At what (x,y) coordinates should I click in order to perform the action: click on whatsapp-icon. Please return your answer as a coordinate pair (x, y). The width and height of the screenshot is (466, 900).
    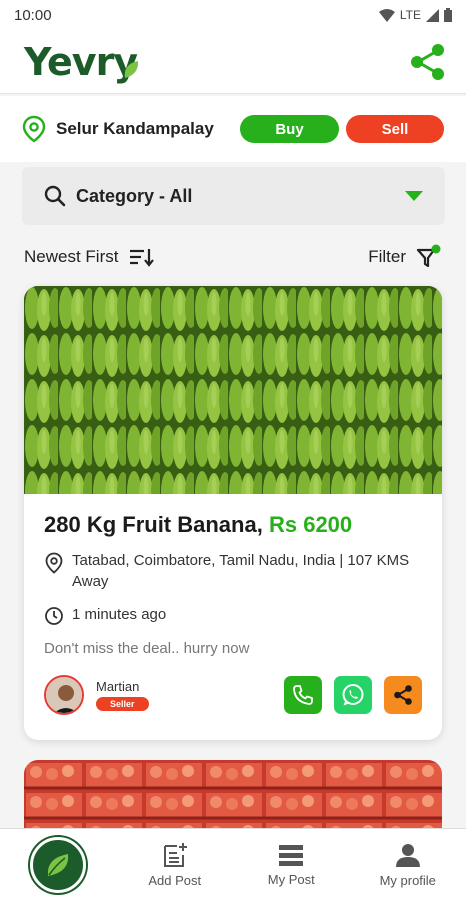
    Looking at the image, I should click on (353, 695).